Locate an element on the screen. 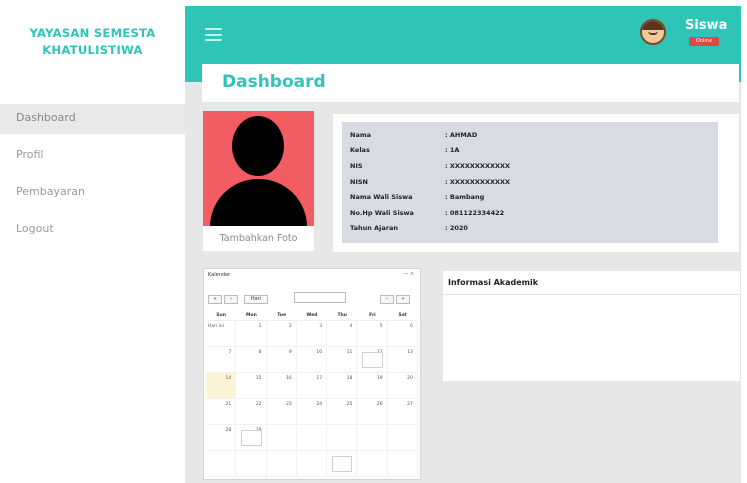 Image resolution: width=747 pixels, height=483 pixels. sidebar-item-logout: Logout is located at coordinates (92, 233).